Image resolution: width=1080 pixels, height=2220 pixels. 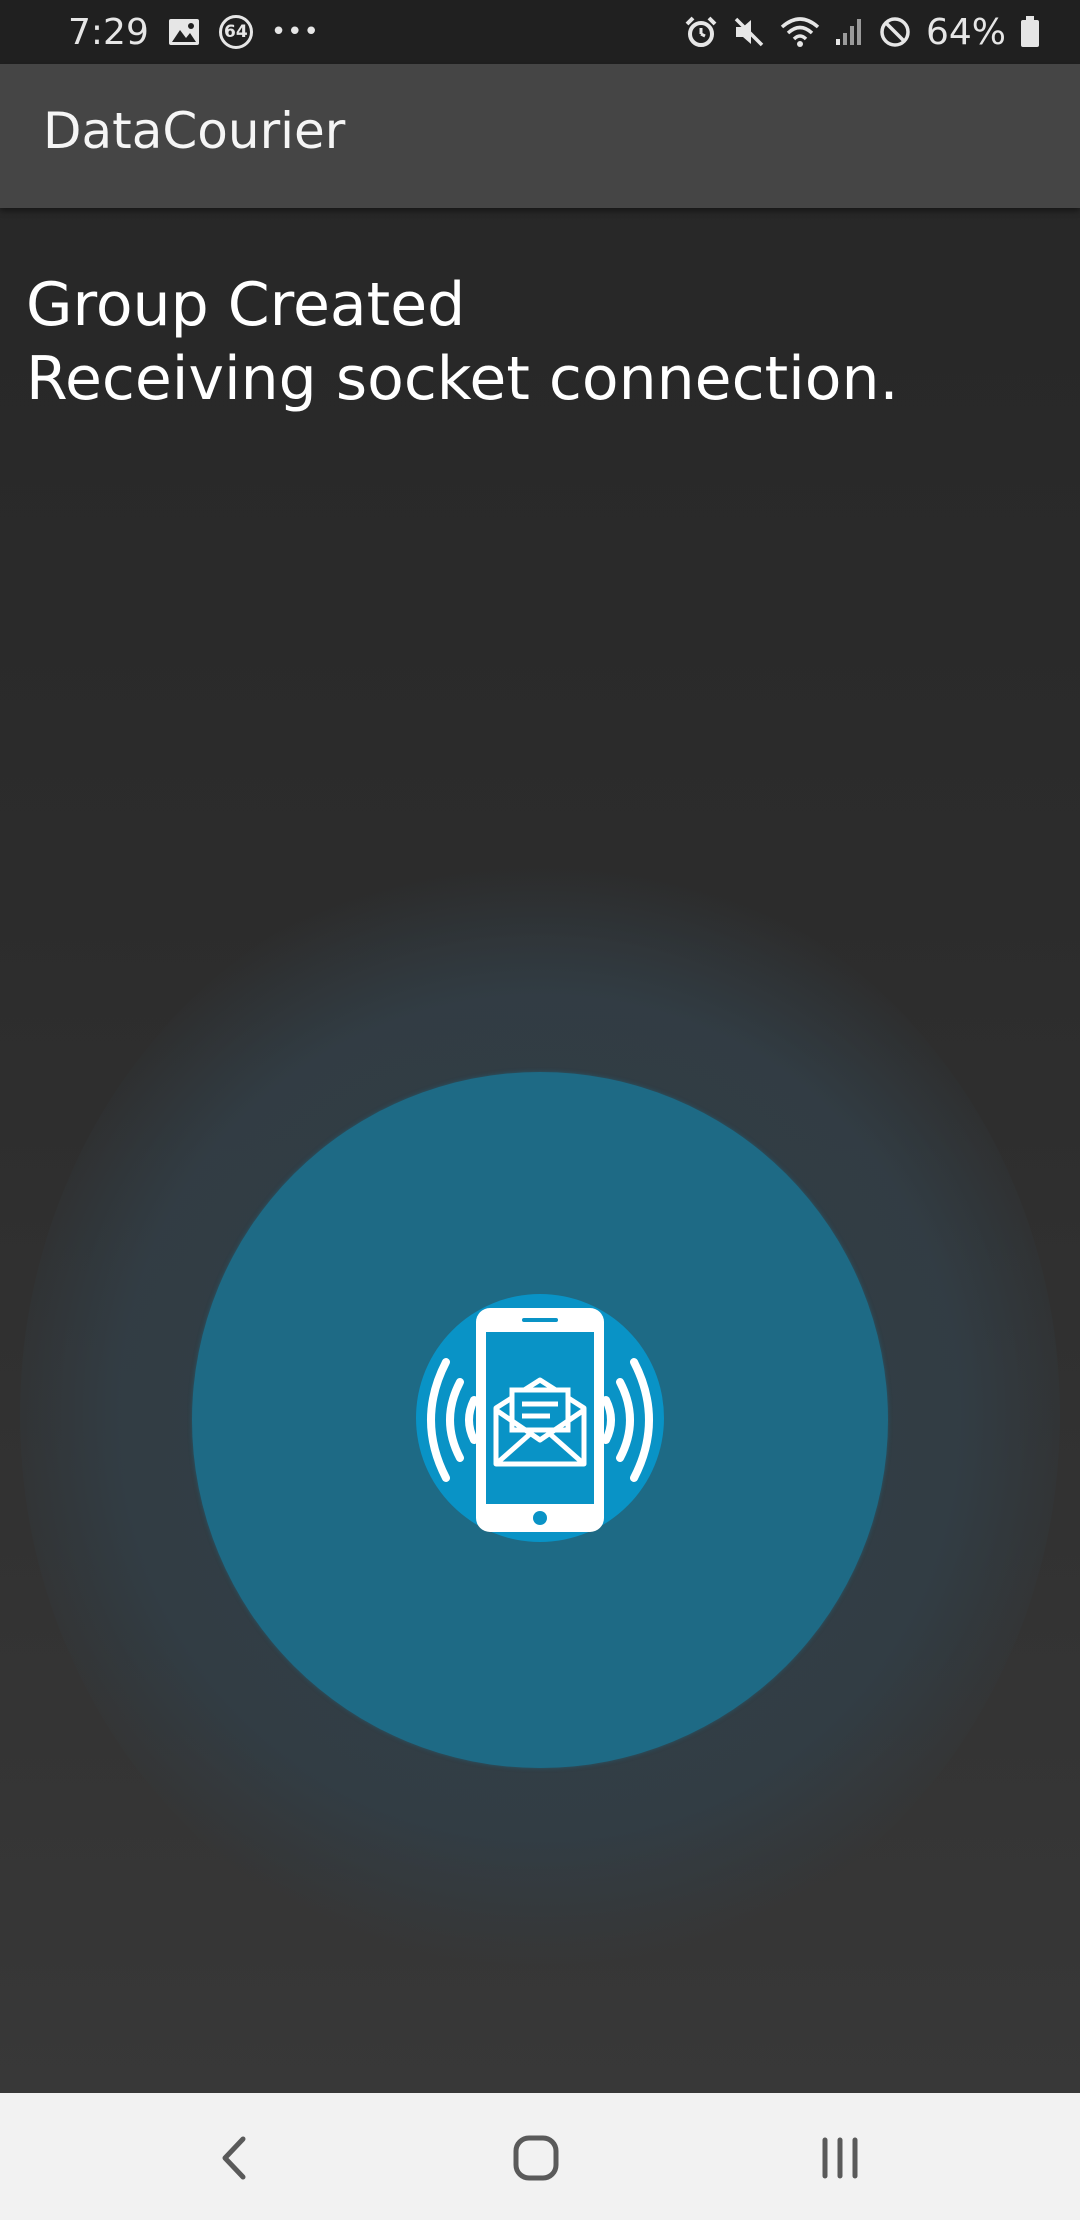 What do you see at coordinates (235, 32) in the screenshot?
I see `notification-count-badge: 64` at bounding box center [235, 32].